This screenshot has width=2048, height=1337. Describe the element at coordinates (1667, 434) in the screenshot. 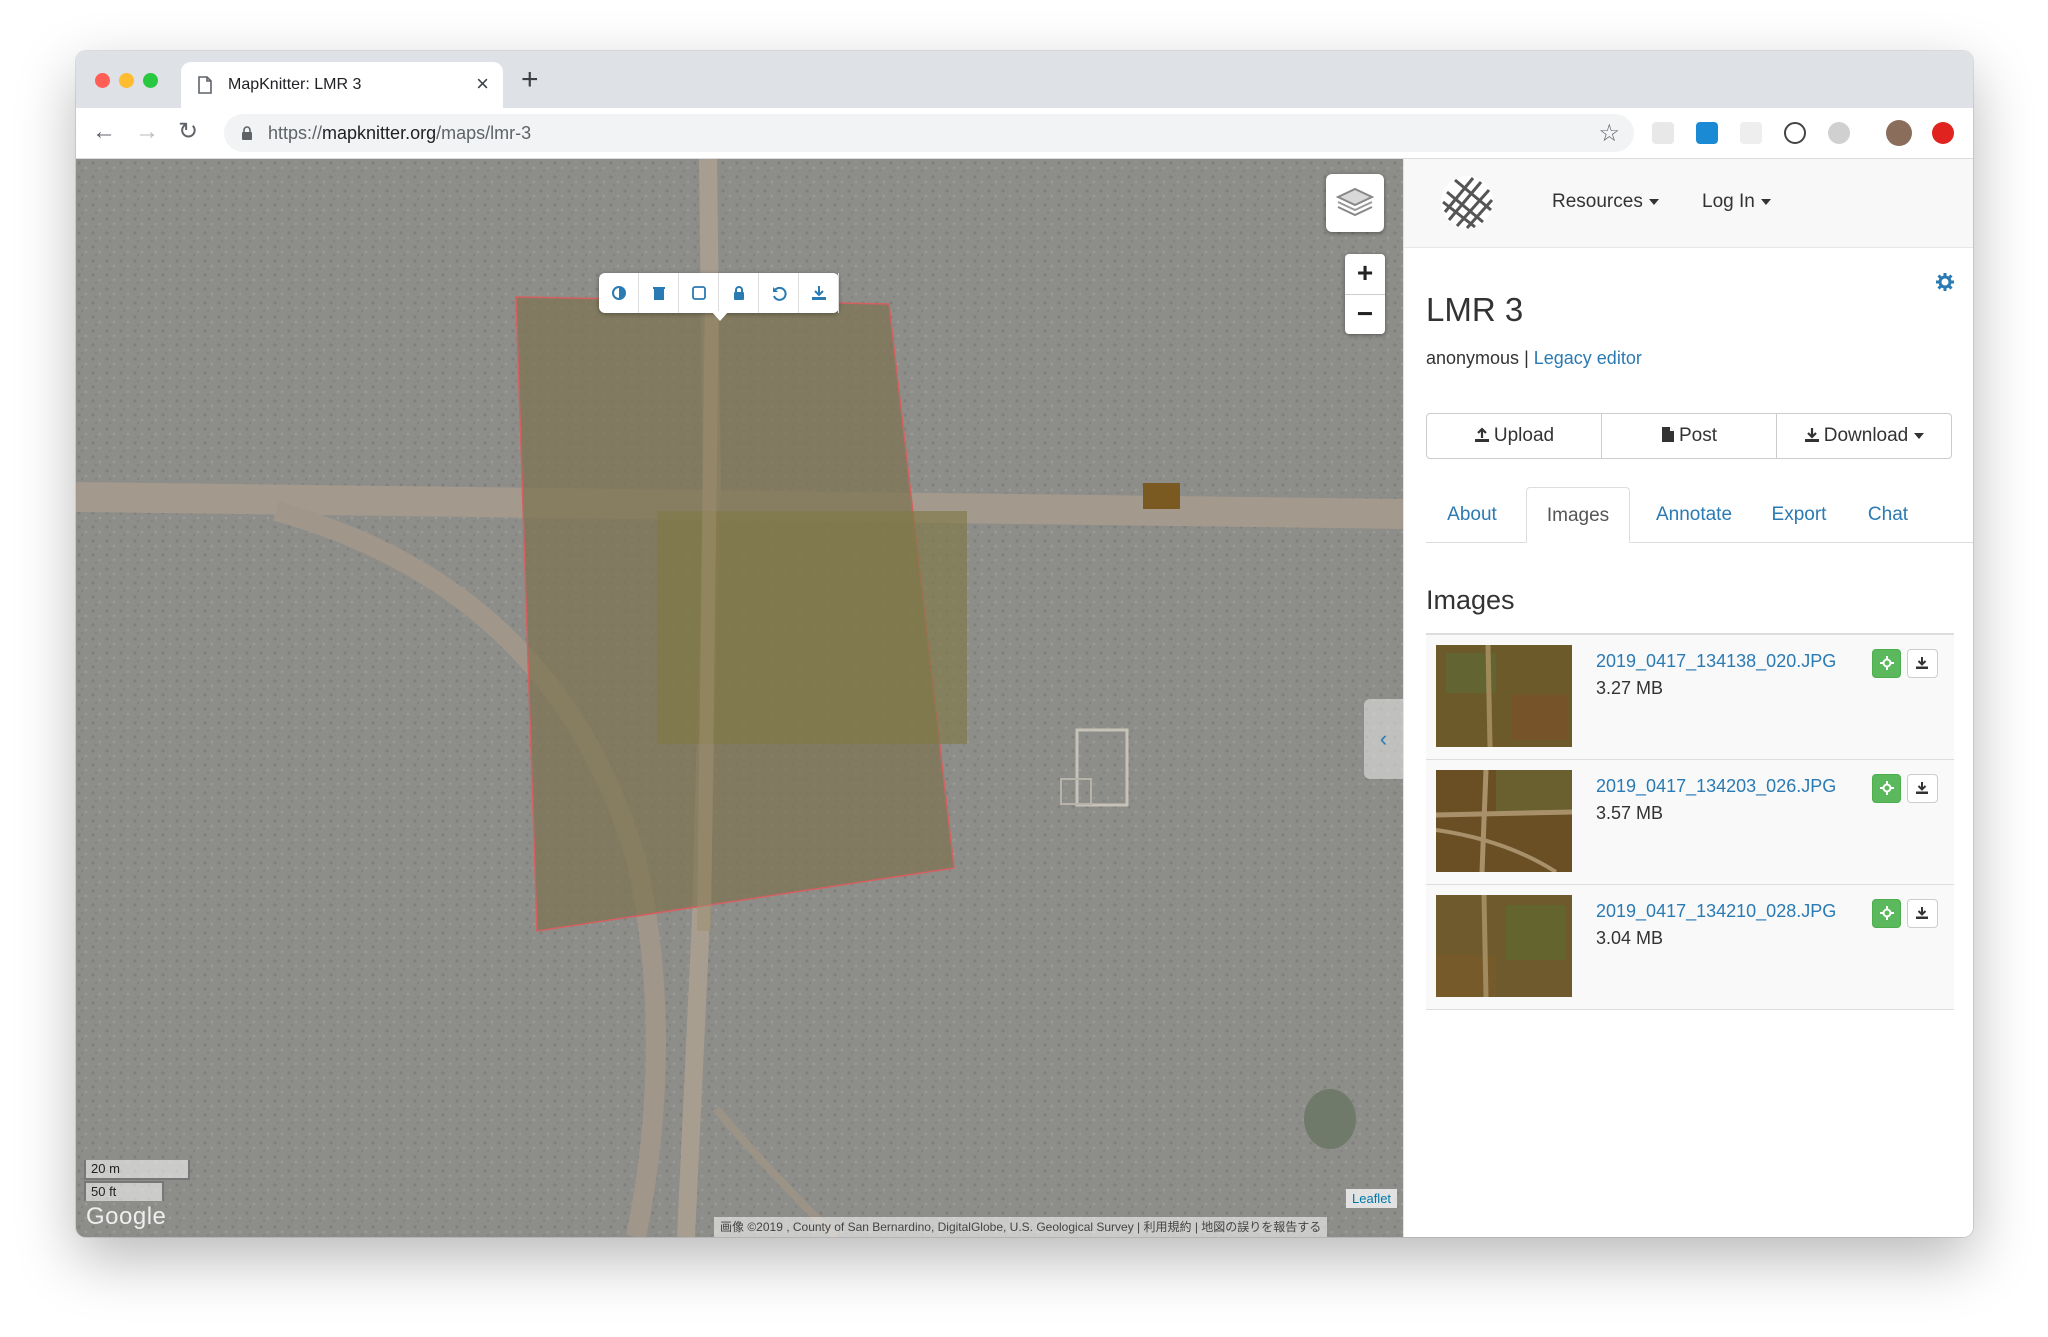

I see `file-icon` at that location.